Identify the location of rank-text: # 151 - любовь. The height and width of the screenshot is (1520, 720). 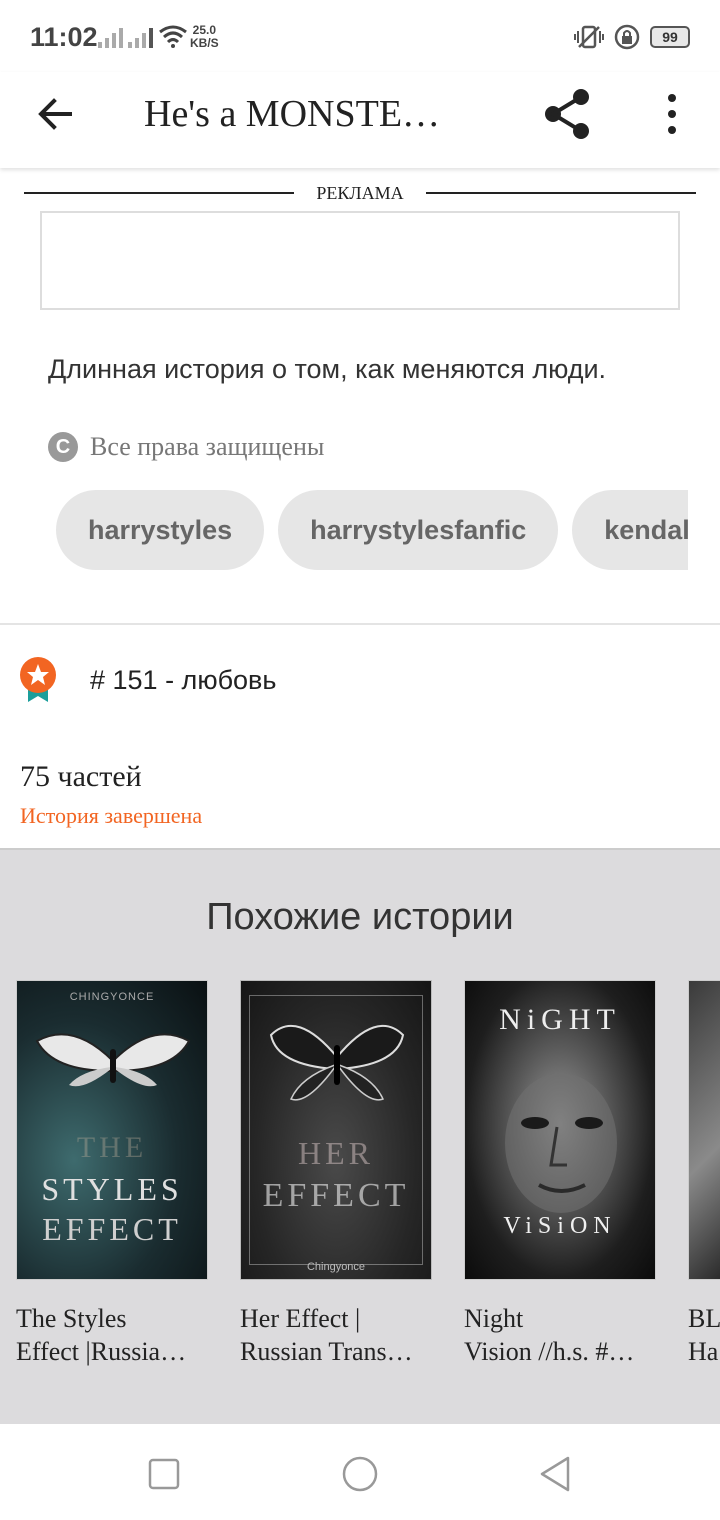
(183, 679).